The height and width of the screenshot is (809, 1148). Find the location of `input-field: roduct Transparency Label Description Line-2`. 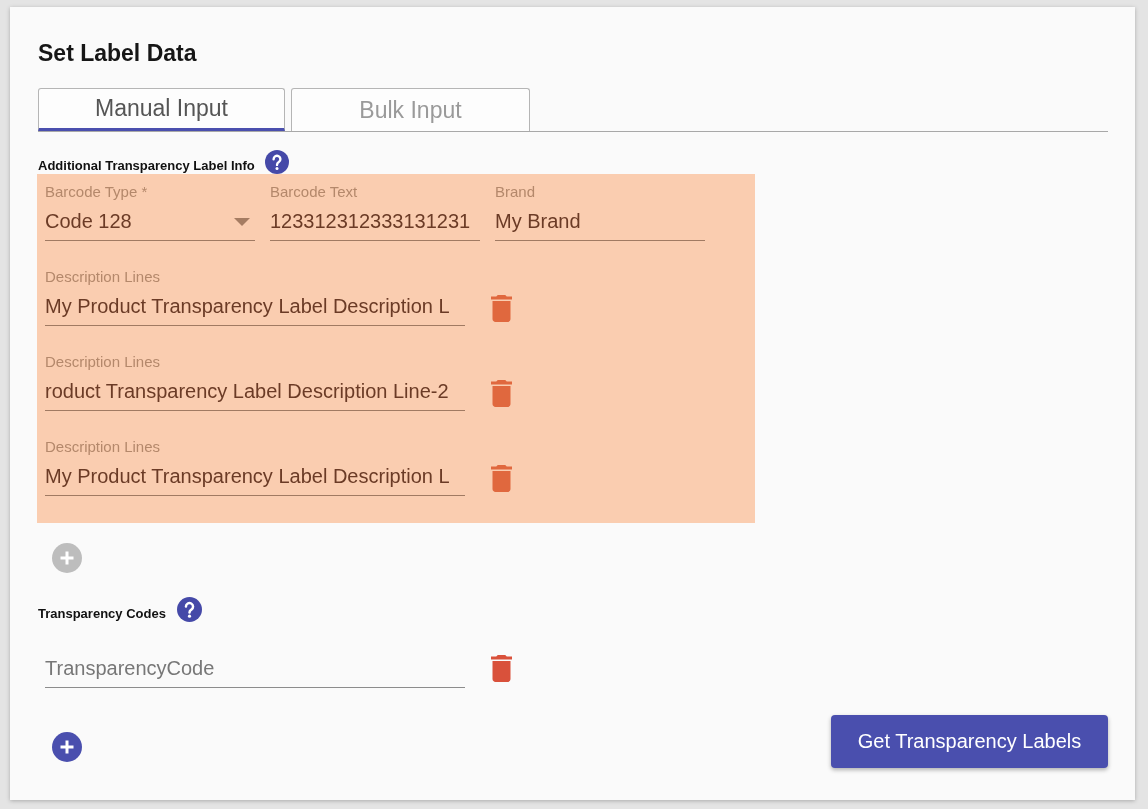

input-field: roduct Transparency Label Description Line-2 is located at coordinates (255, 393).